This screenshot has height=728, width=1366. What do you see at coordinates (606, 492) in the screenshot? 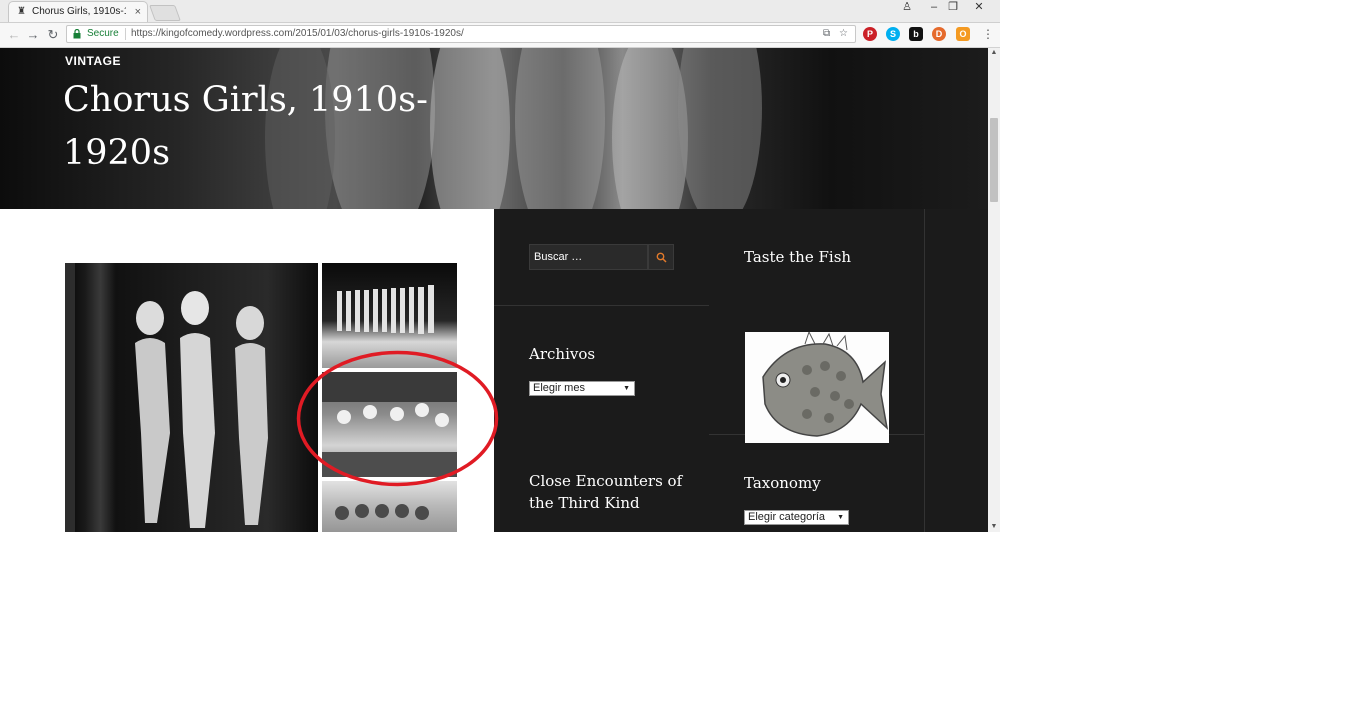
I see `close-encounters-widget-title: Close Encounters of the Third Kind` at bounding box center [606, 492].